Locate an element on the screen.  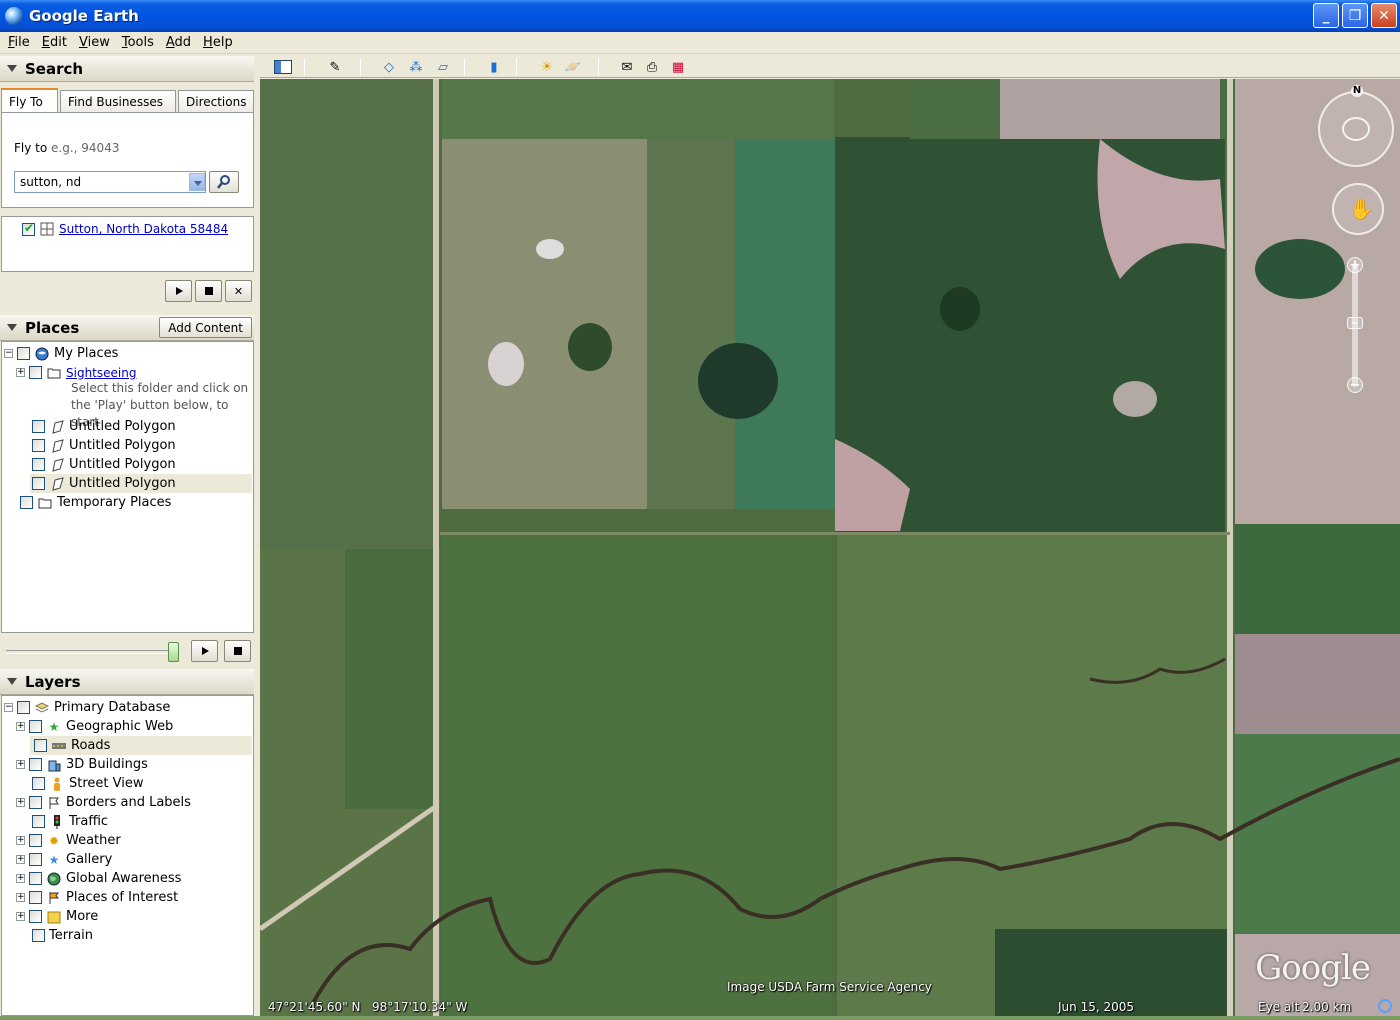
north-indicator: N is located at coordinates (1357, 91).